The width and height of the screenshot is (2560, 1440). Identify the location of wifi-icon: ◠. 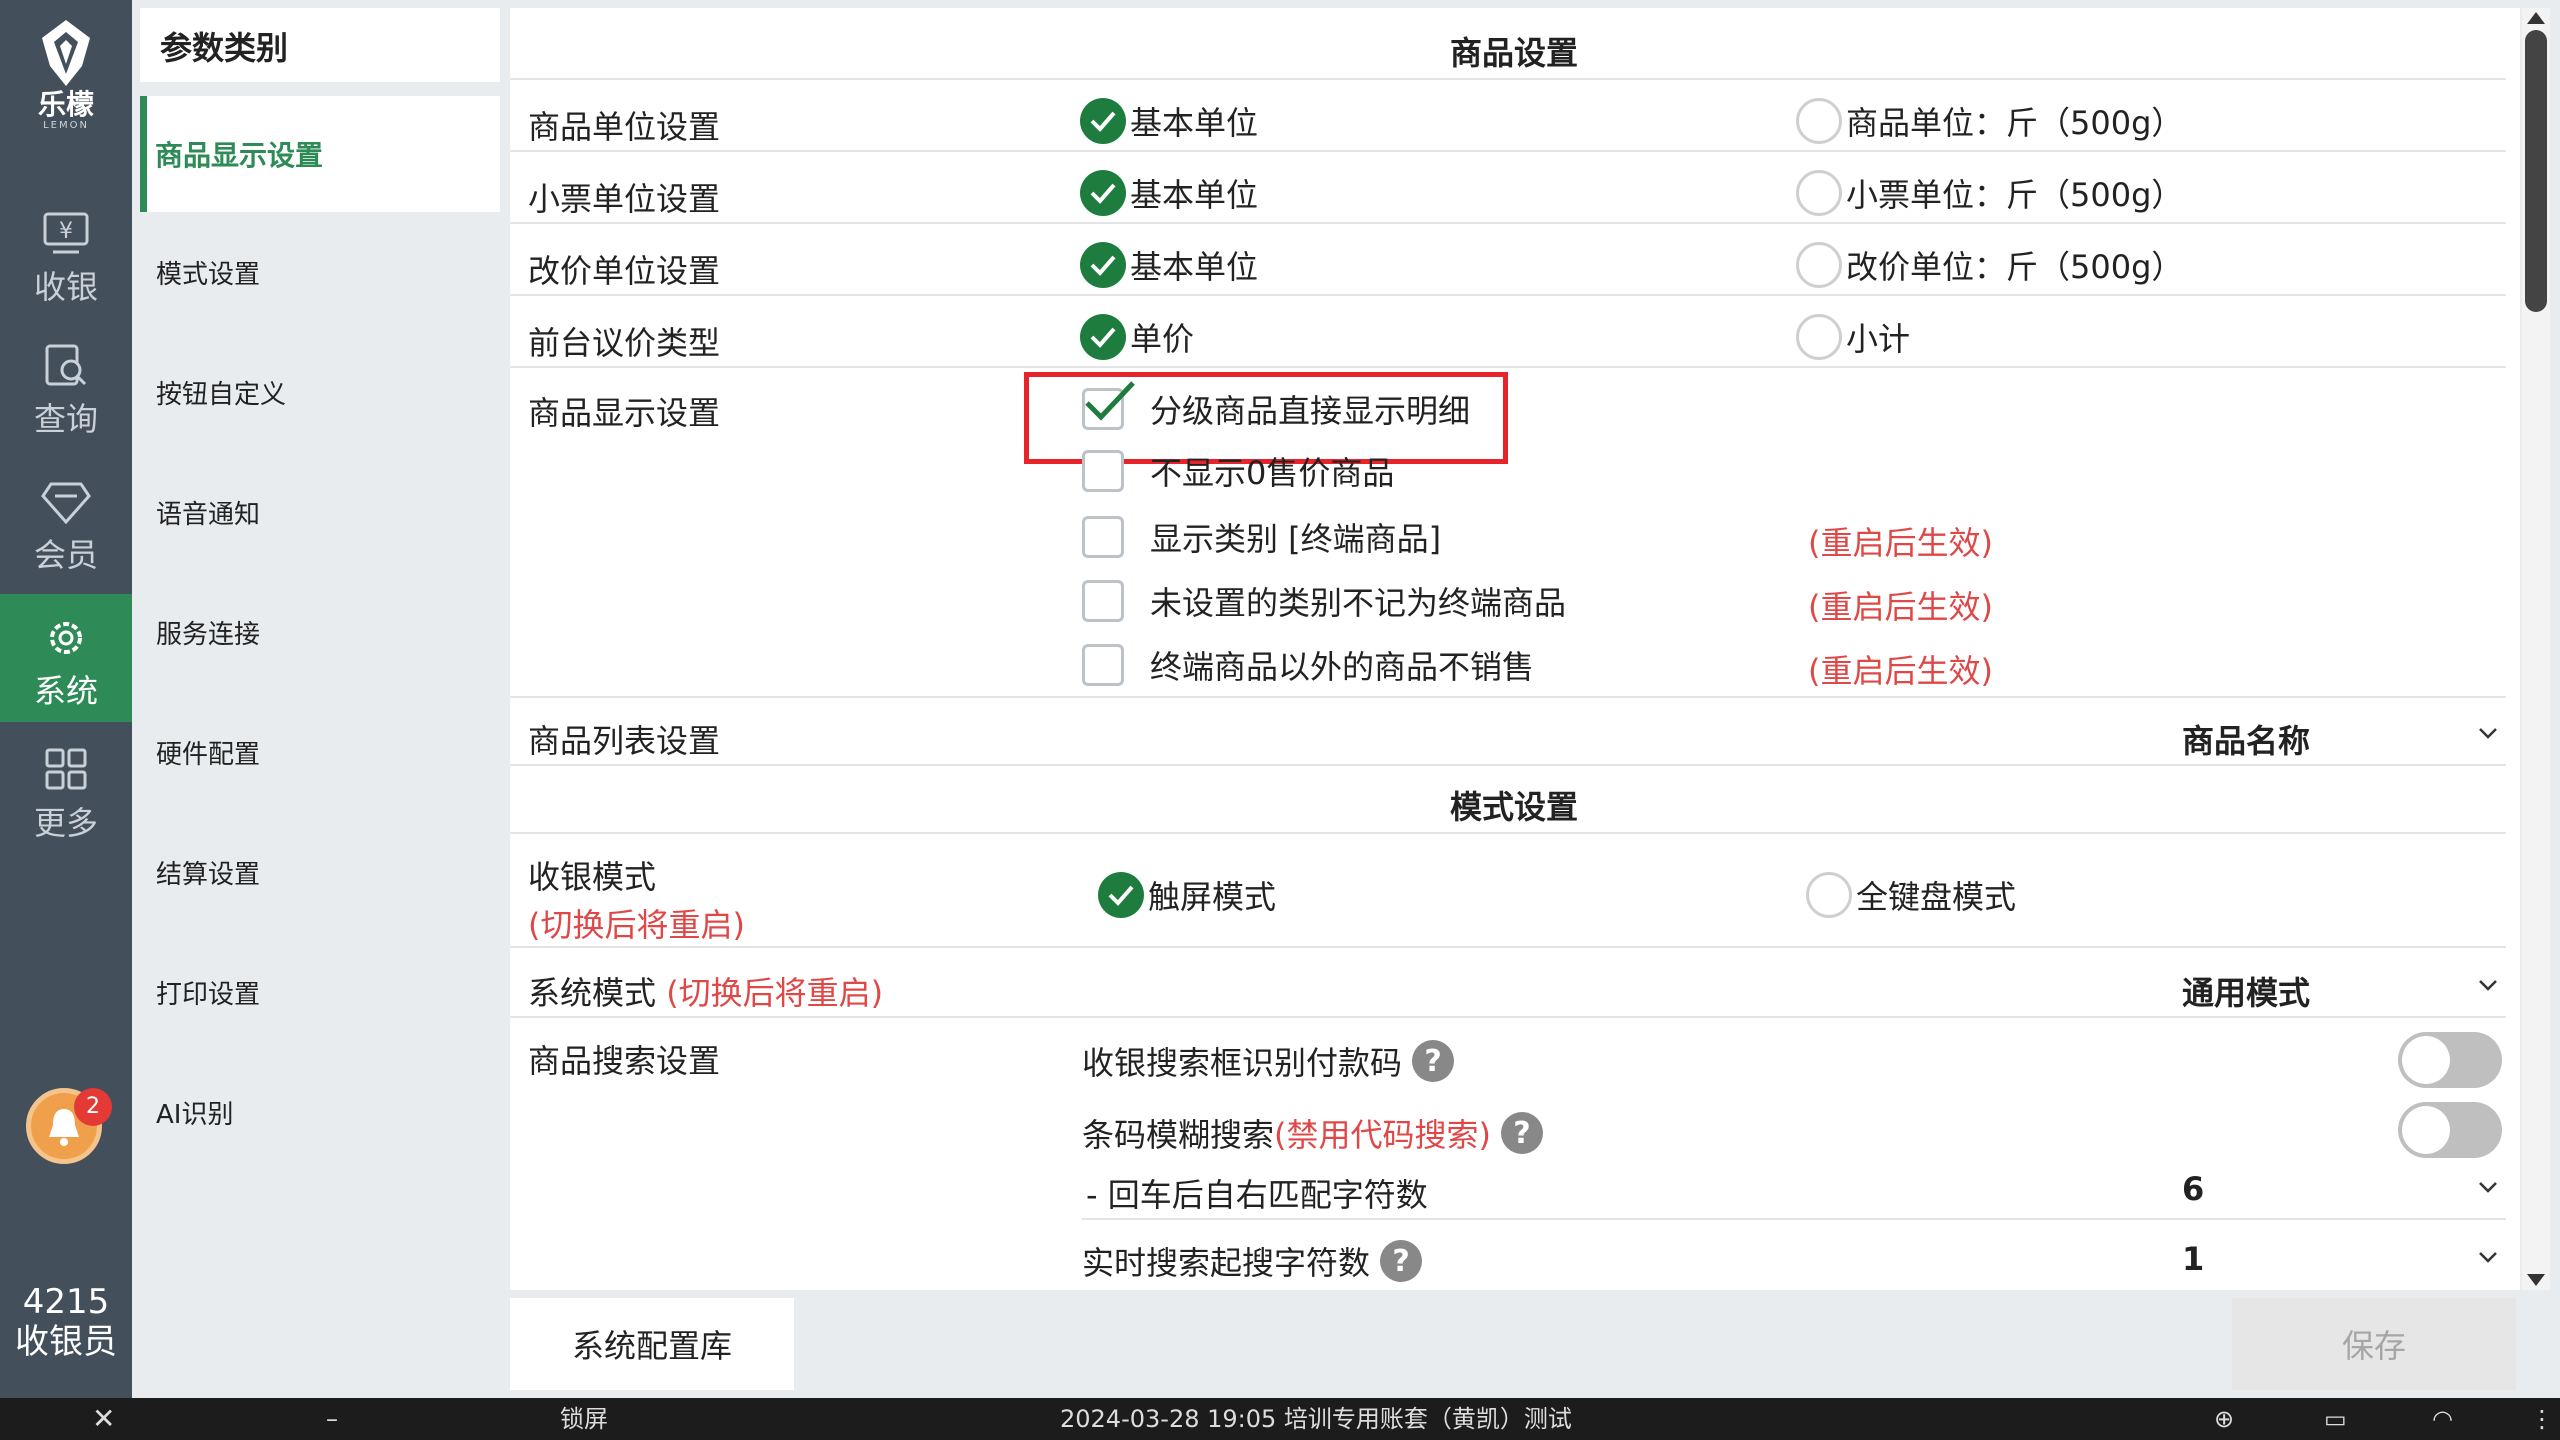
(2442, 1419).